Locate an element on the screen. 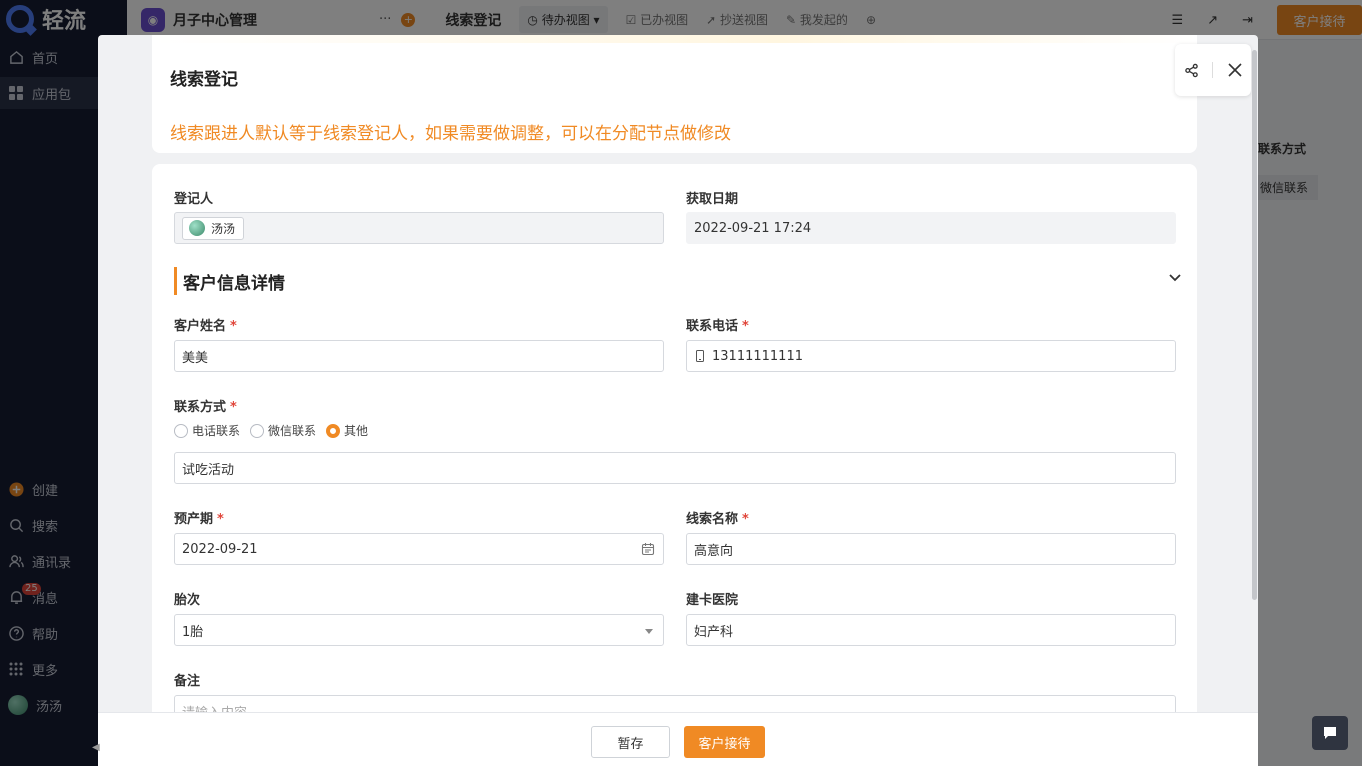 The width and height of the screenshot is (1362, 766). hospital-label: 建卡医院 is located at coordinates (712, 600).